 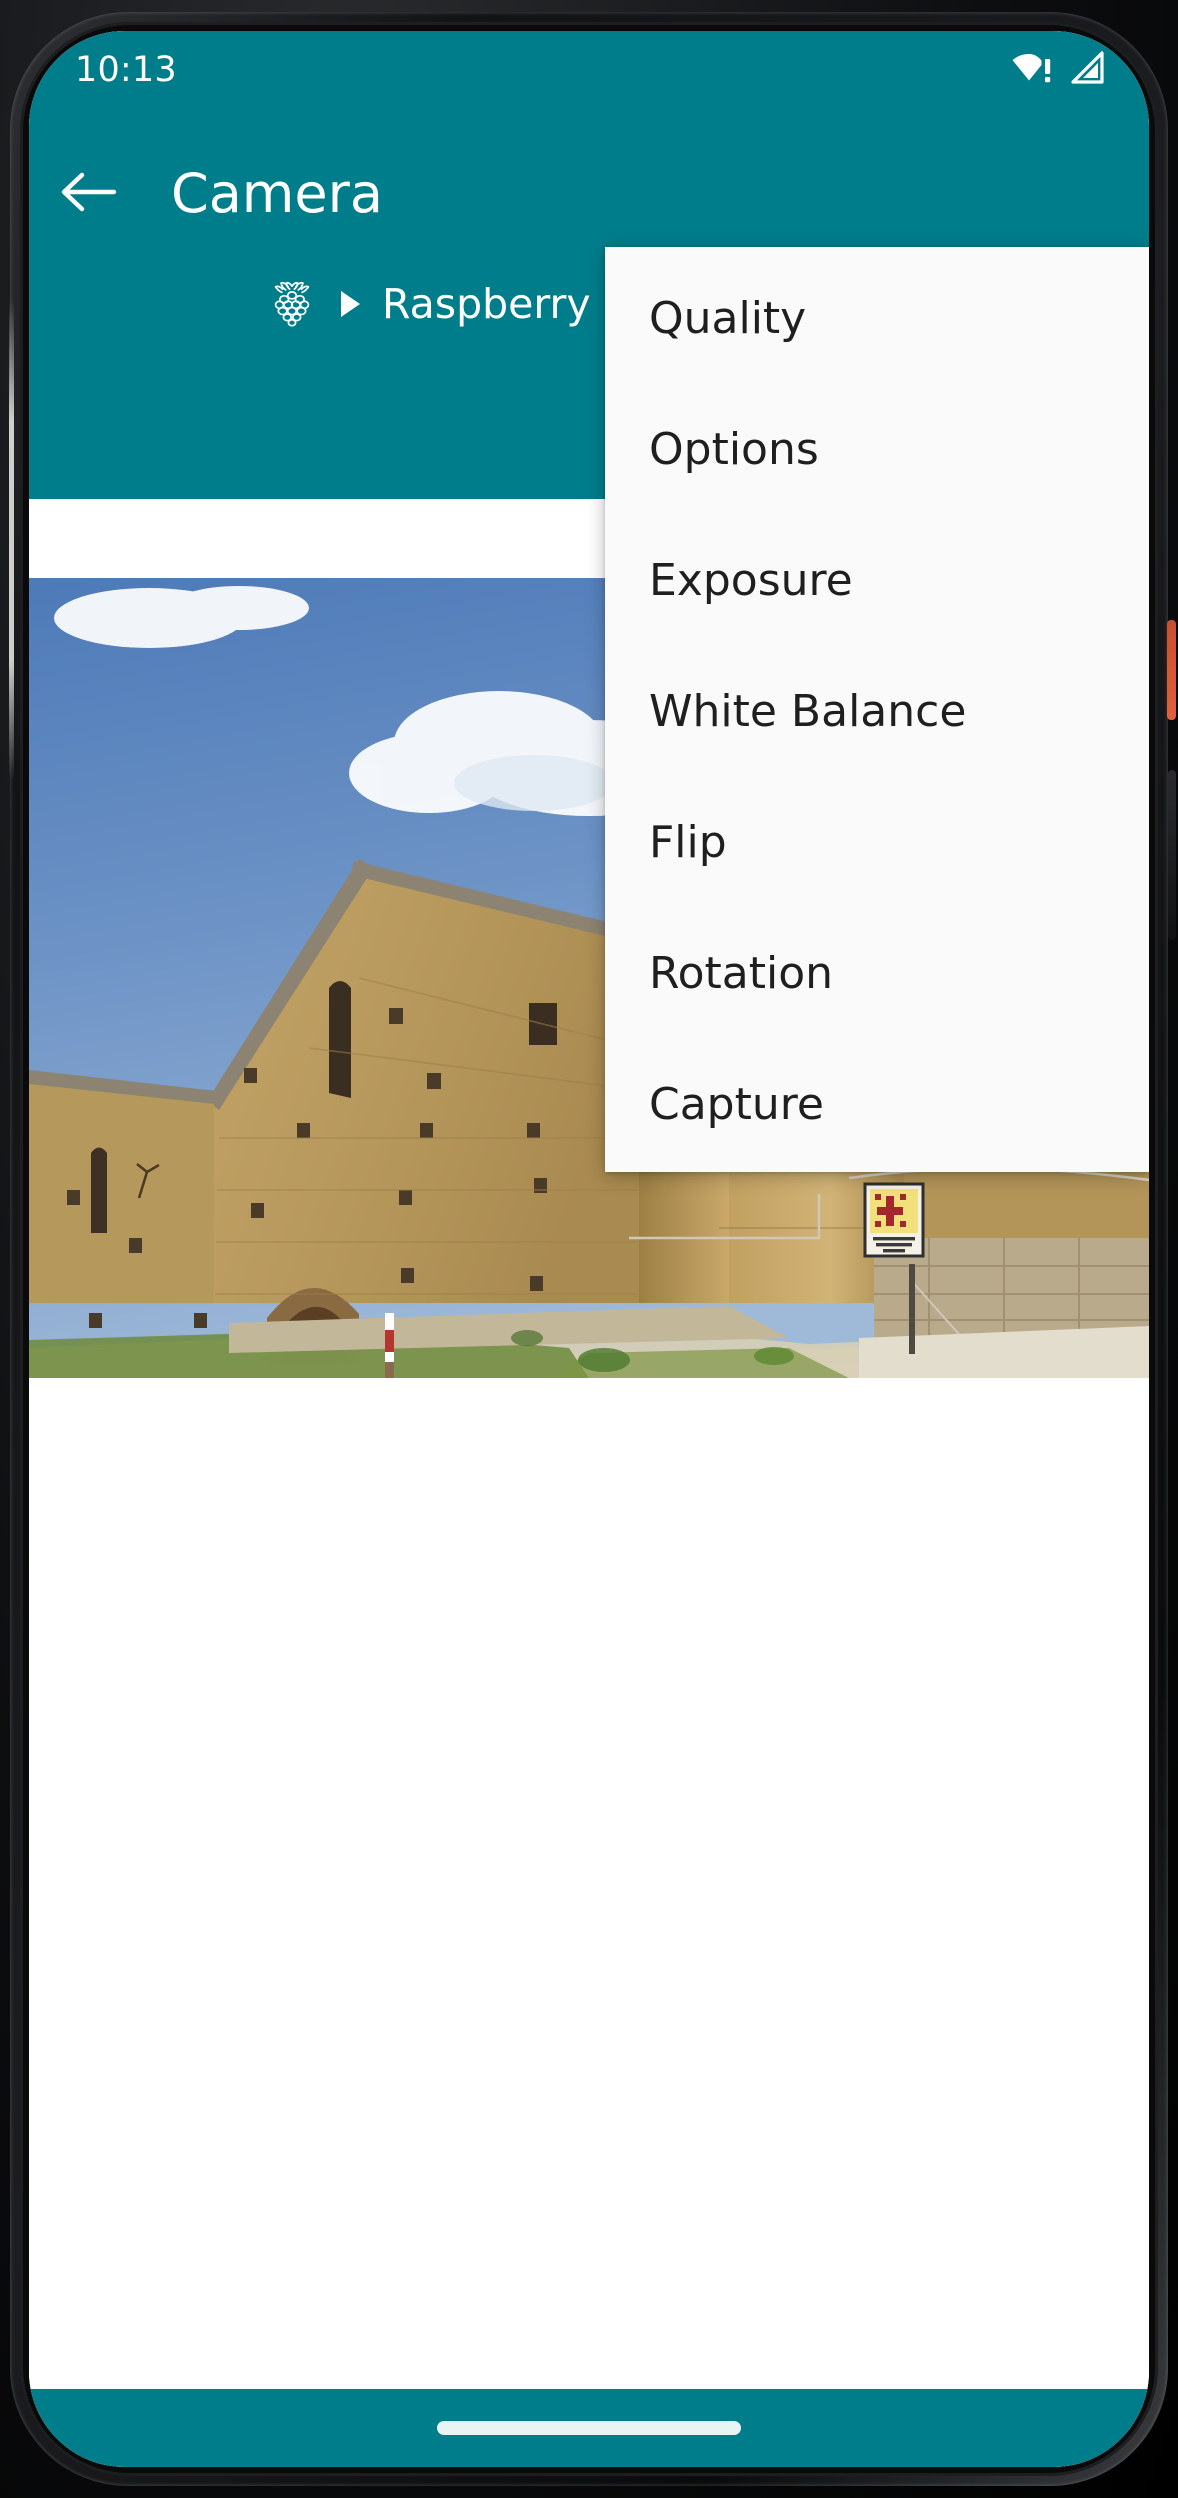 I want to click on caret-right-icon, so click(x=350, y=304).